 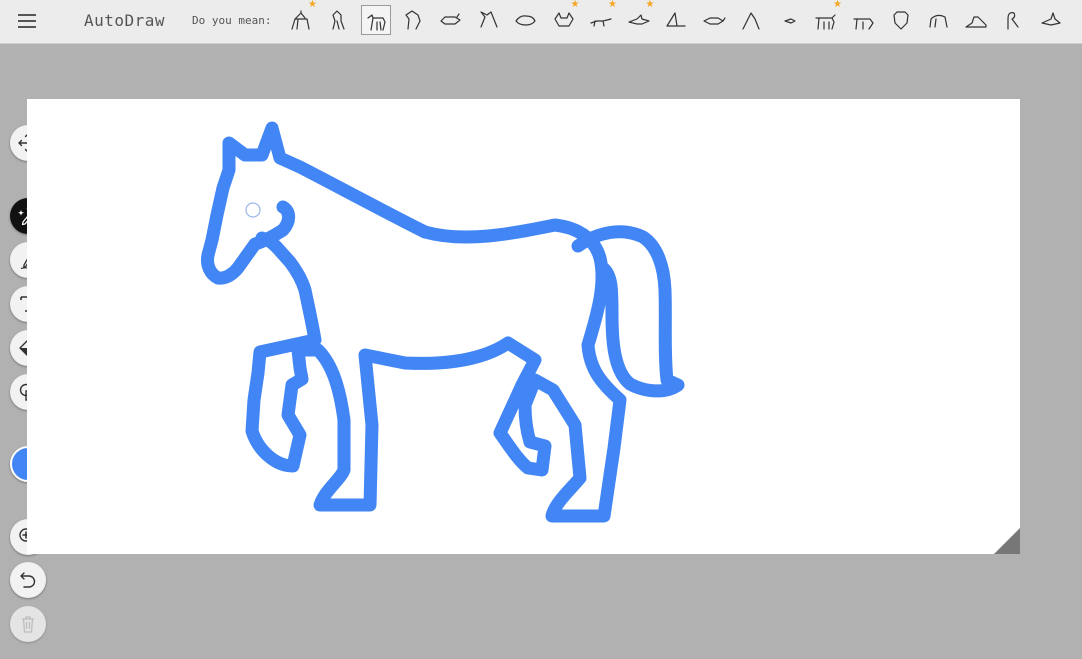 I want to click on horse-icon, so click(x=376, y=20).